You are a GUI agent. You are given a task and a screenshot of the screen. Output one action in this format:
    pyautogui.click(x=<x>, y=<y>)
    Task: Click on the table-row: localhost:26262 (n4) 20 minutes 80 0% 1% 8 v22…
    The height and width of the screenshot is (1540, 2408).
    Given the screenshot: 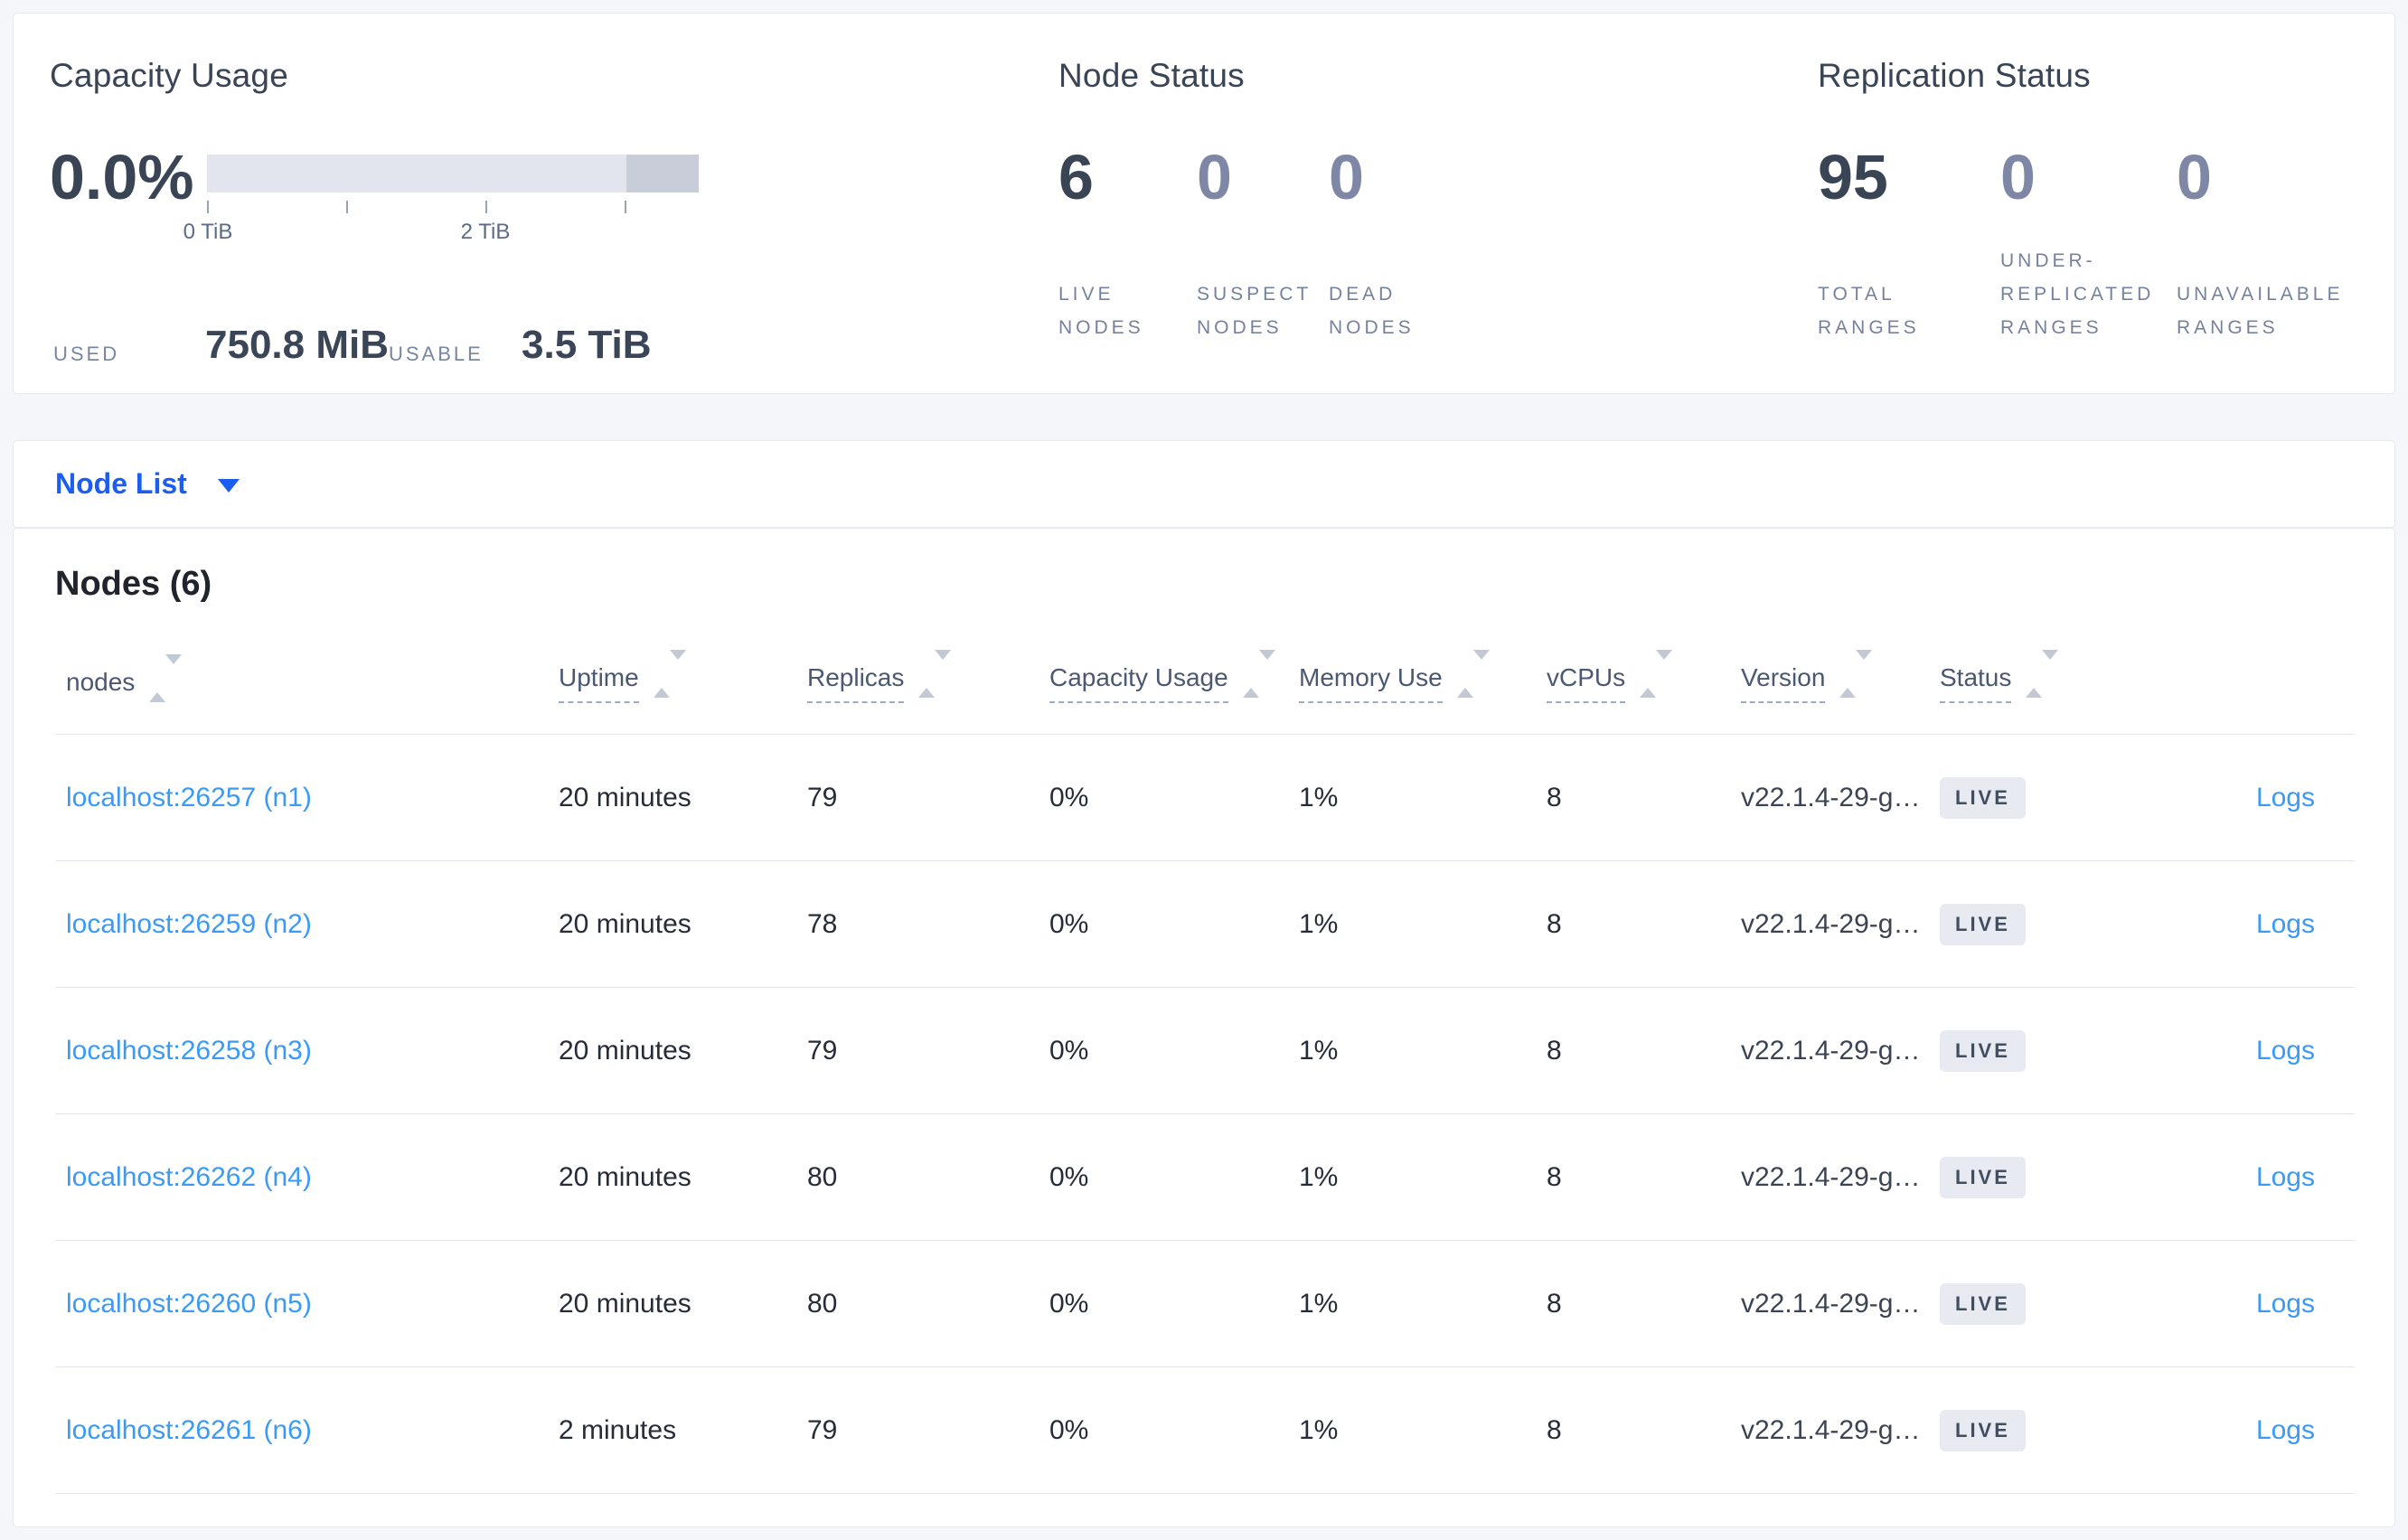 What is the action you would take?
    pyautogui.click(x=1205, y=1177)
    